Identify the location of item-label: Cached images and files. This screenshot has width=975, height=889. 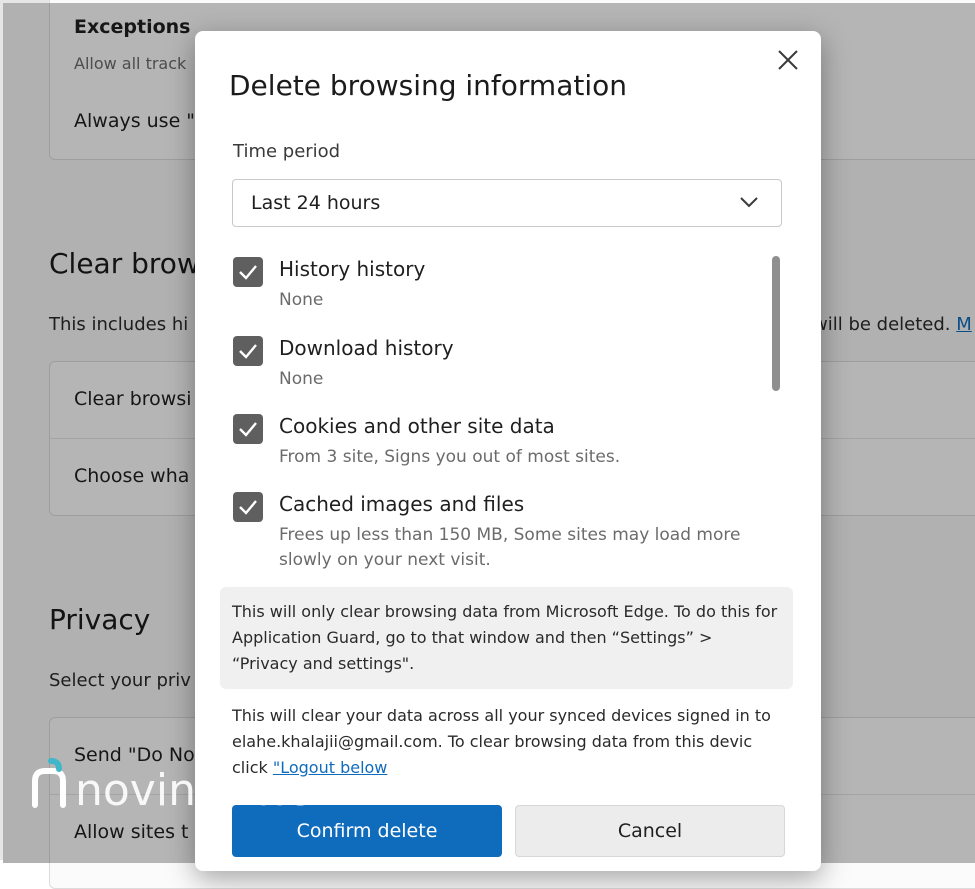
(402, 504).